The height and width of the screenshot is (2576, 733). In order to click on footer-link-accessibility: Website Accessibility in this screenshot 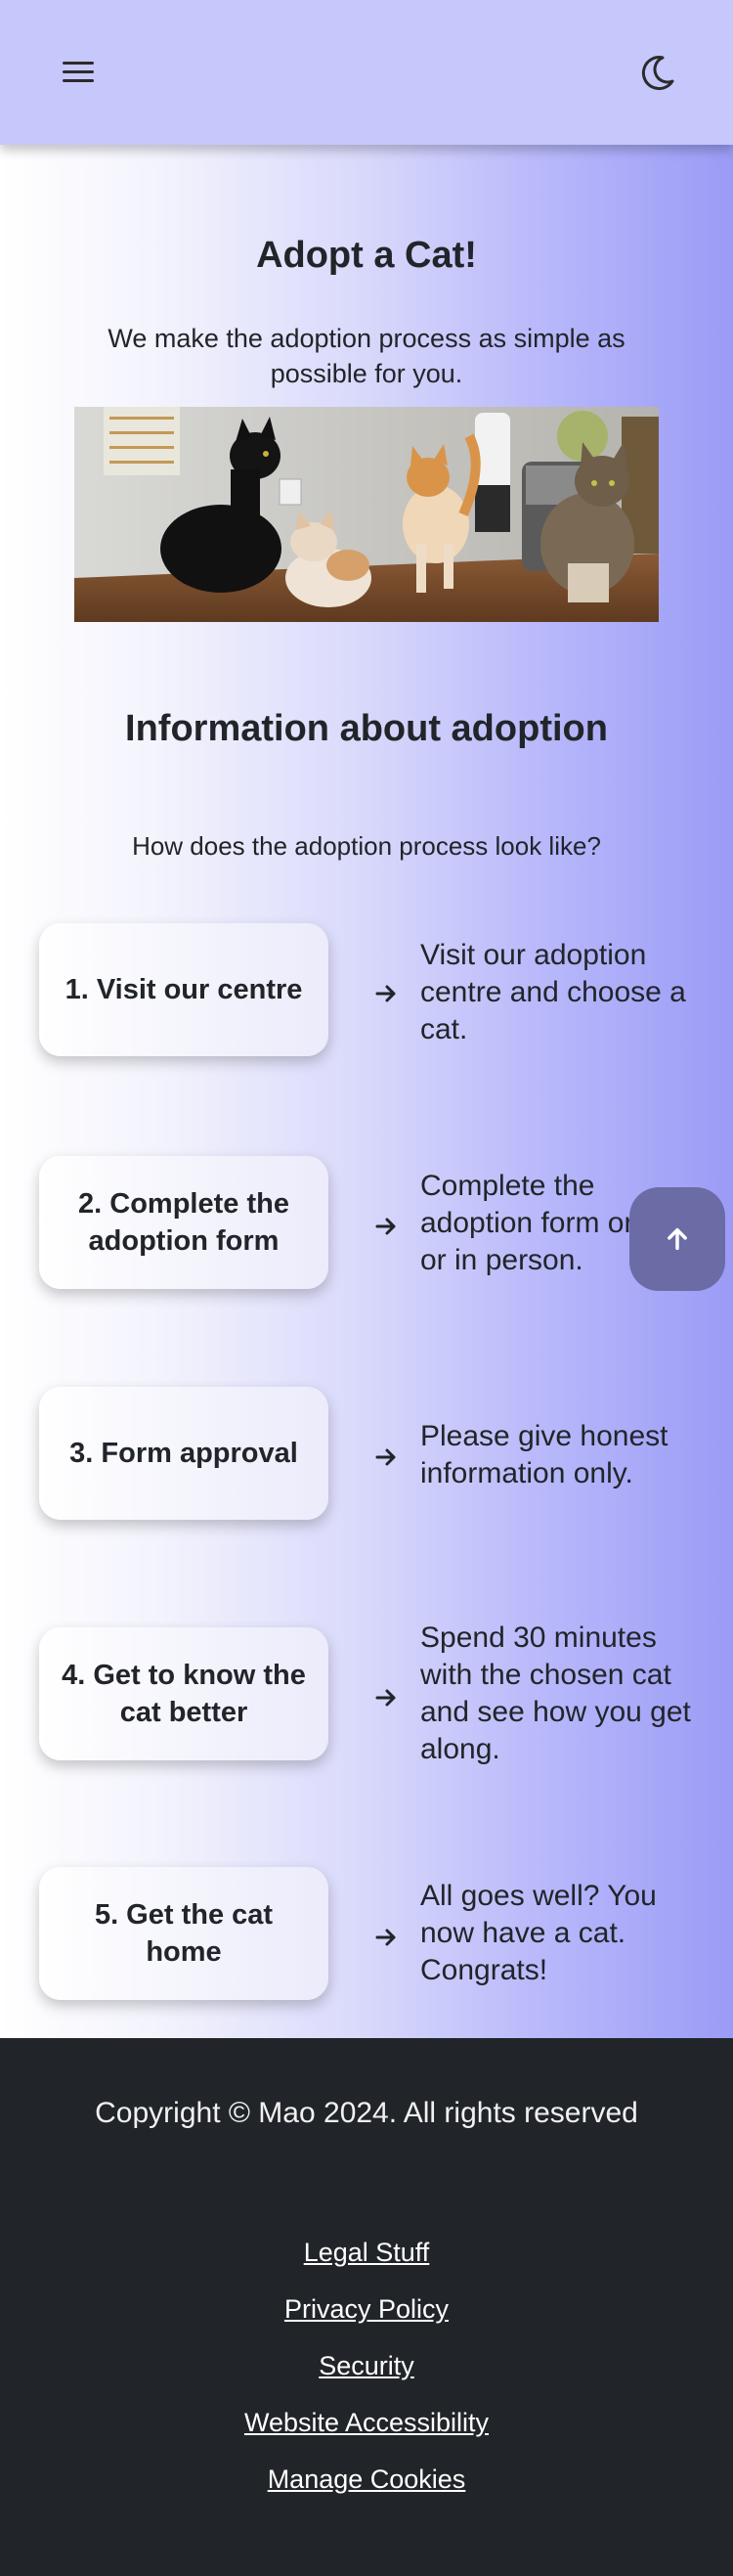, I will do `click(366, 2423)`.